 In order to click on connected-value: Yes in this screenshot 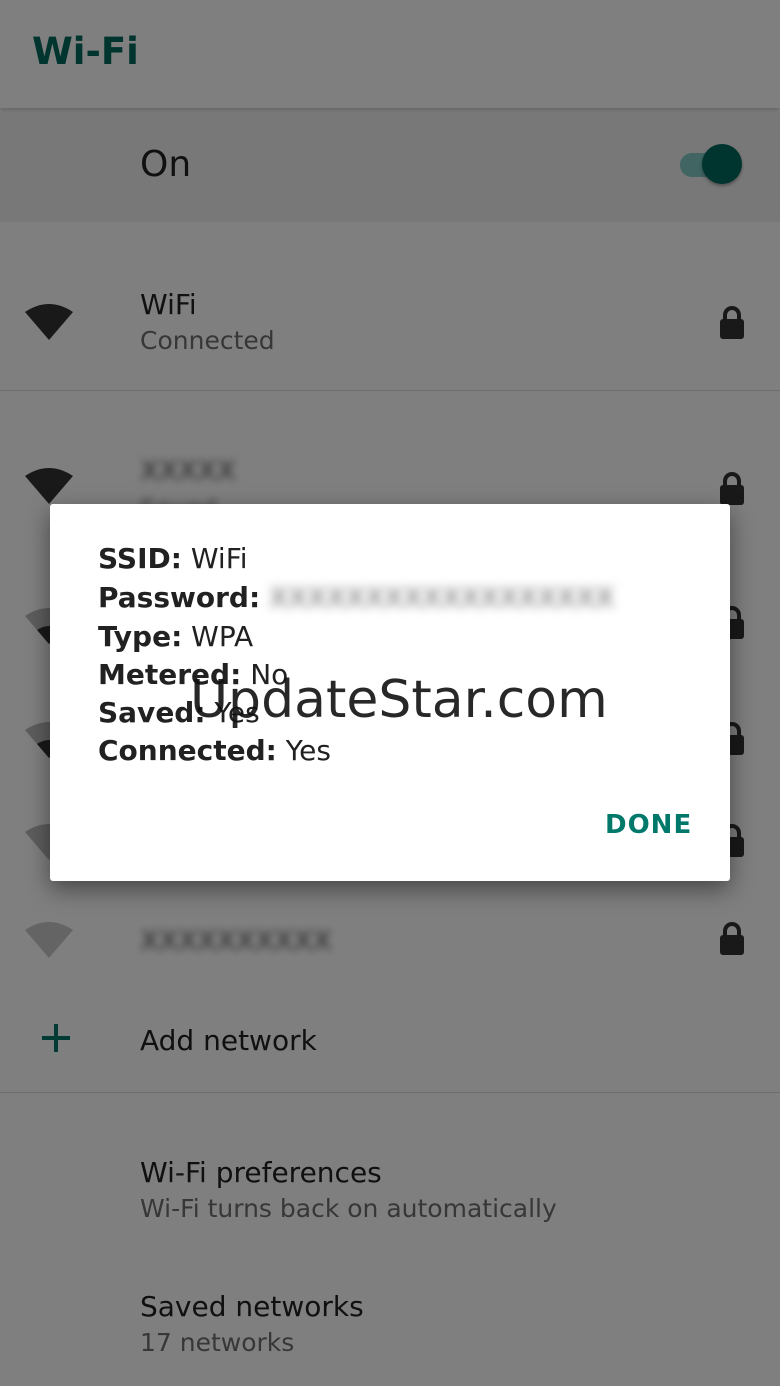, I will do `click(308, 750)`.